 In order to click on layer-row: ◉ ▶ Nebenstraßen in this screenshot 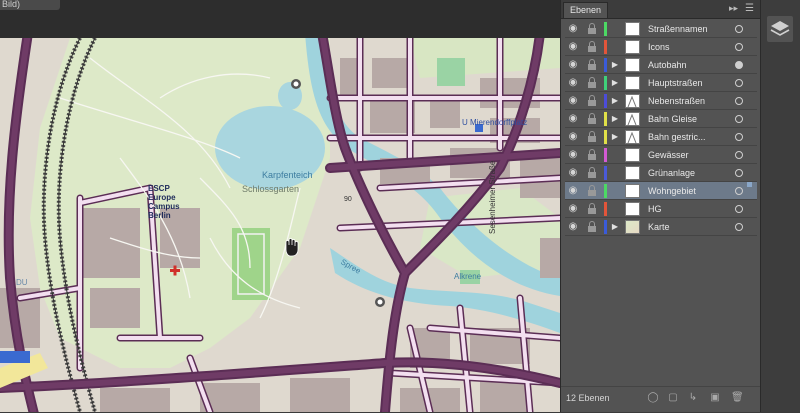, I will do `click(661, 101)`.